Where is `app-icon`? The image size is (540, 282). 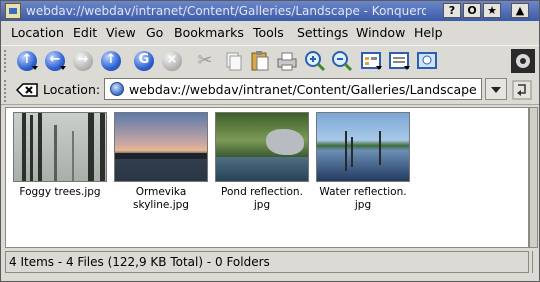
app-icon is located at coordinates (13, 11).